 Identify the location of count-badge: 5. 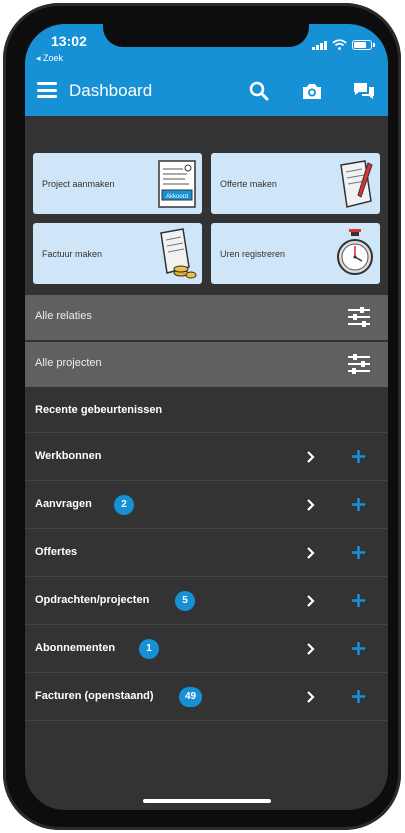
(185, 601).